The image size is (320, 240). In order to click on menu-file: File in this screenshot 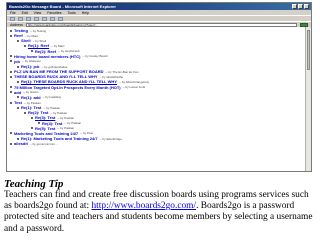, I will do `click(13, 13)`.